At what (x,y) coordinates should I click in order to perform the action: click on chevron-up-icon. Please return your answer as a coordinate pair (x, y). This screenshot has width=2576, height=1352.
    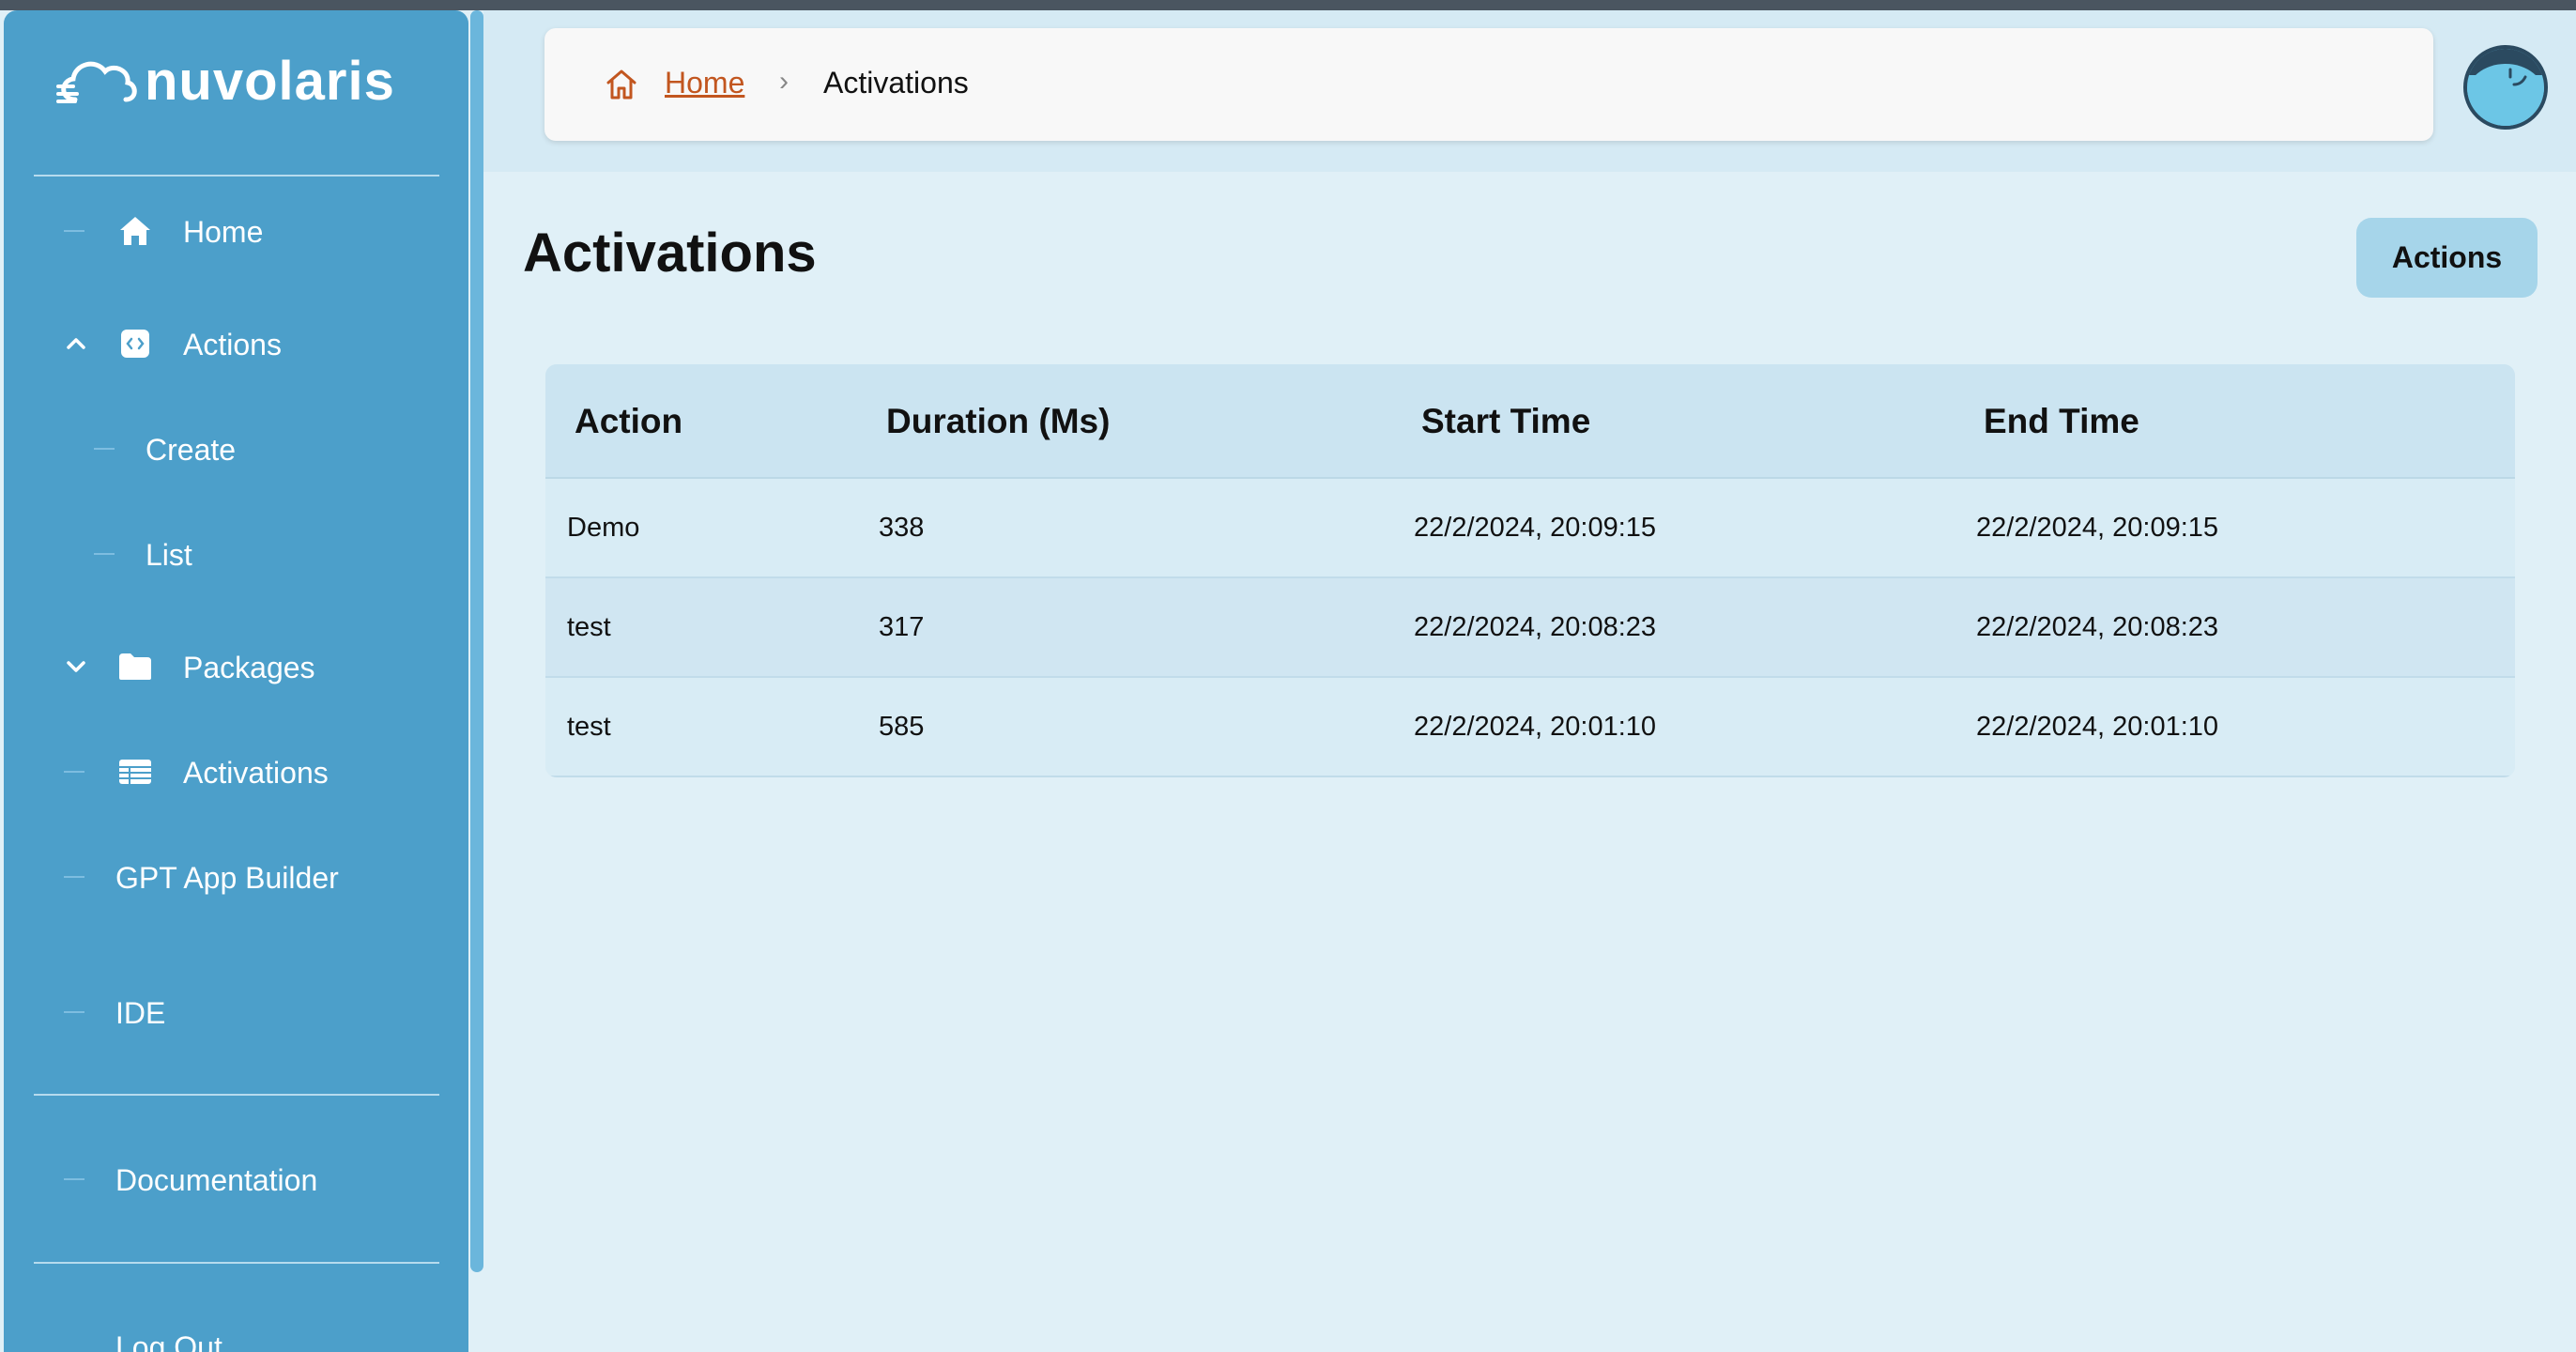
    Looking at the image, I should click on (76, 344).